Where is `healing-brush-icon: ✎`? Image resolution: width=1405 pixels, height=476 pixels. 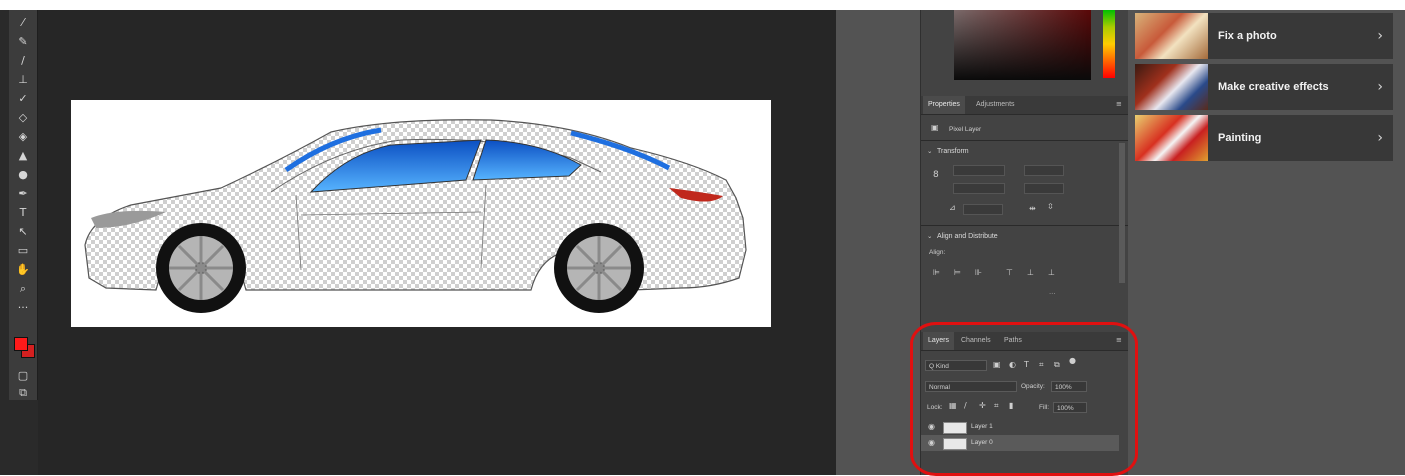
healing-brush-icon: ✎ is located at coordinates (23, 41).